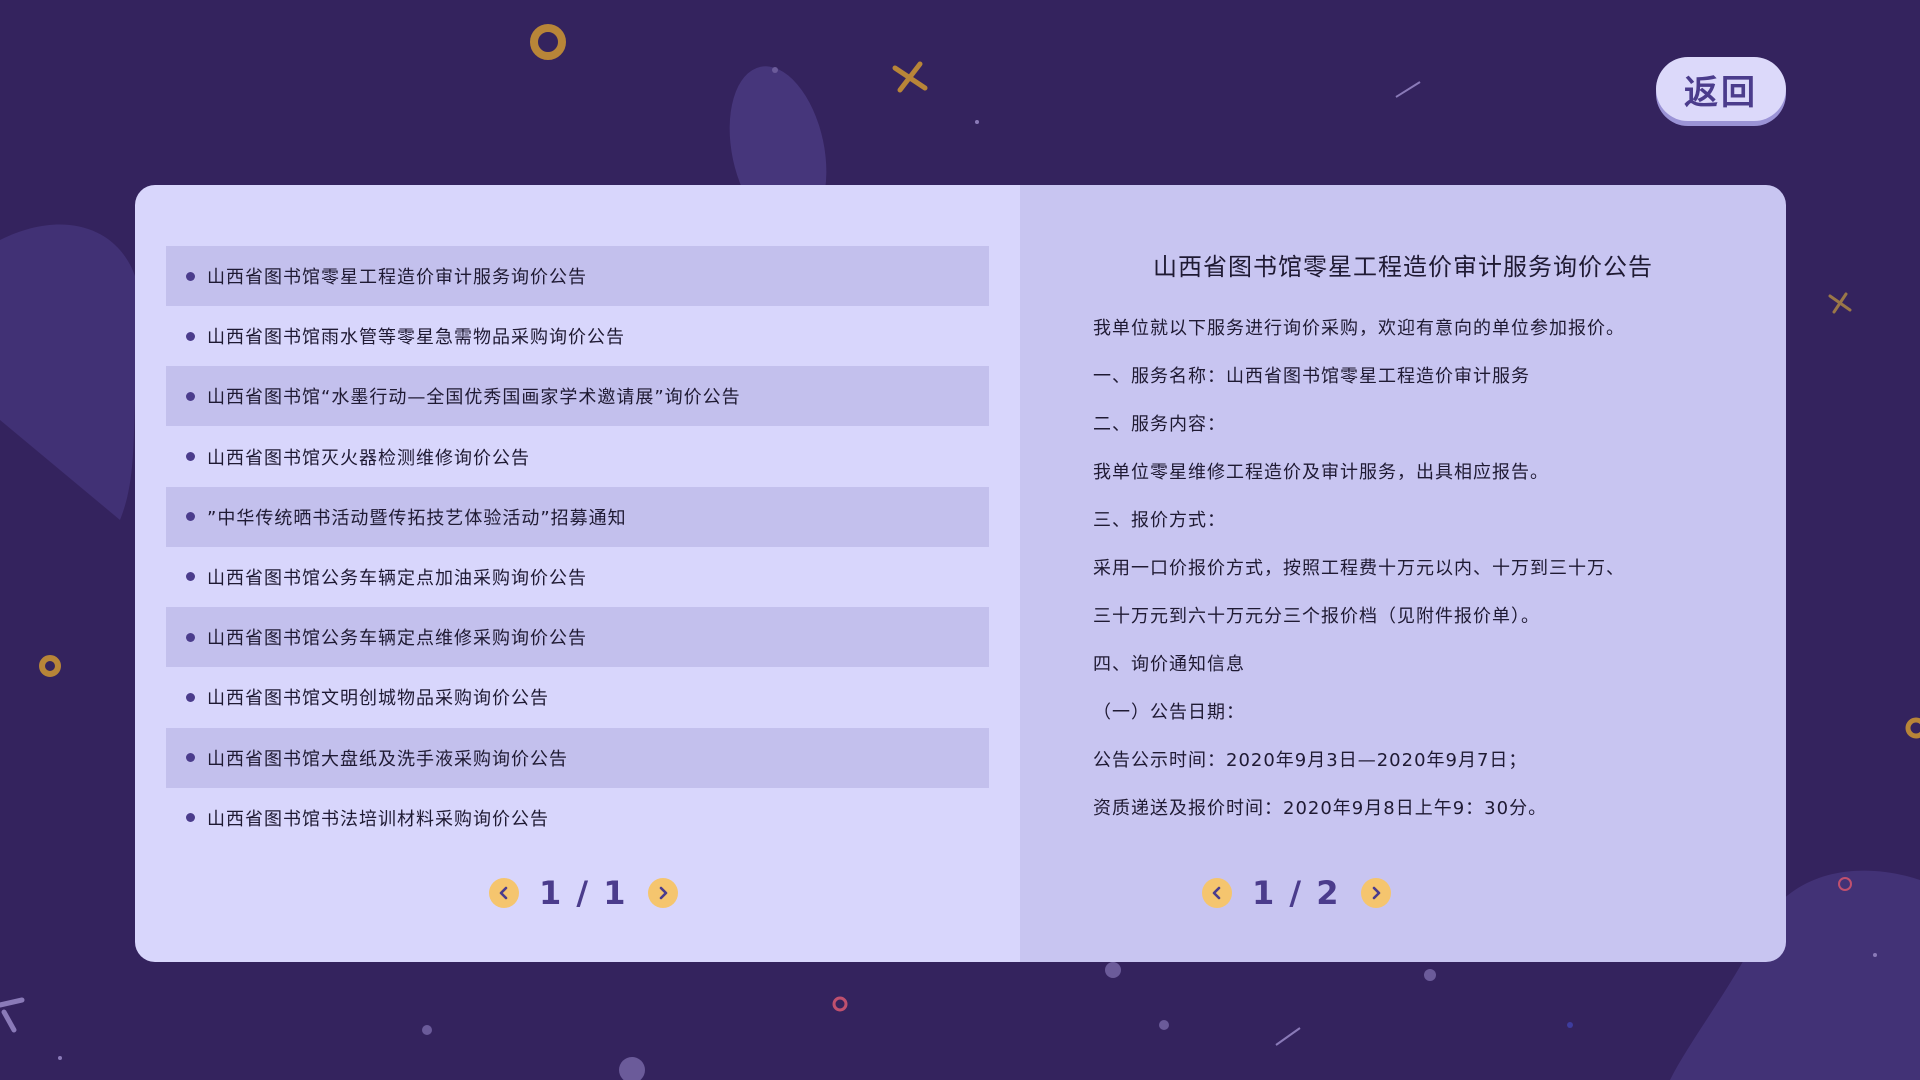 The image size is (1920, 1080). Describe the element at coordinates (368, 458) in the screenshot. I see `list-item-label: 山西省图书馆灭火器检测维修询价公告` at that location.